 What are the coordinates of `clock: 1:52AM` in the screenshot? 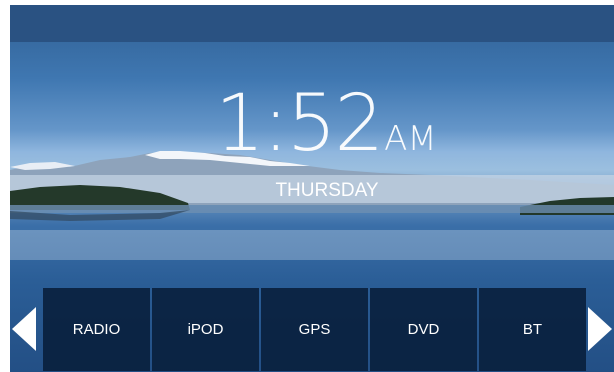 It's located at (326, 124).